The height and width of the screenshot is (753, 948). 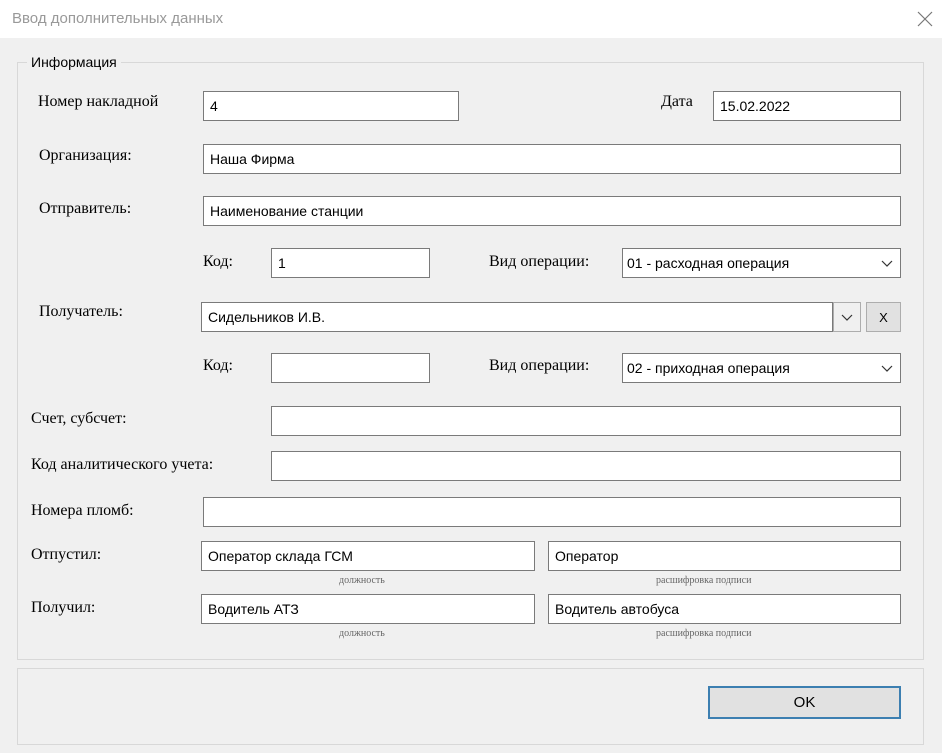 I want to click on info-groupbox-title: Информация, so click(x=74, y=62).